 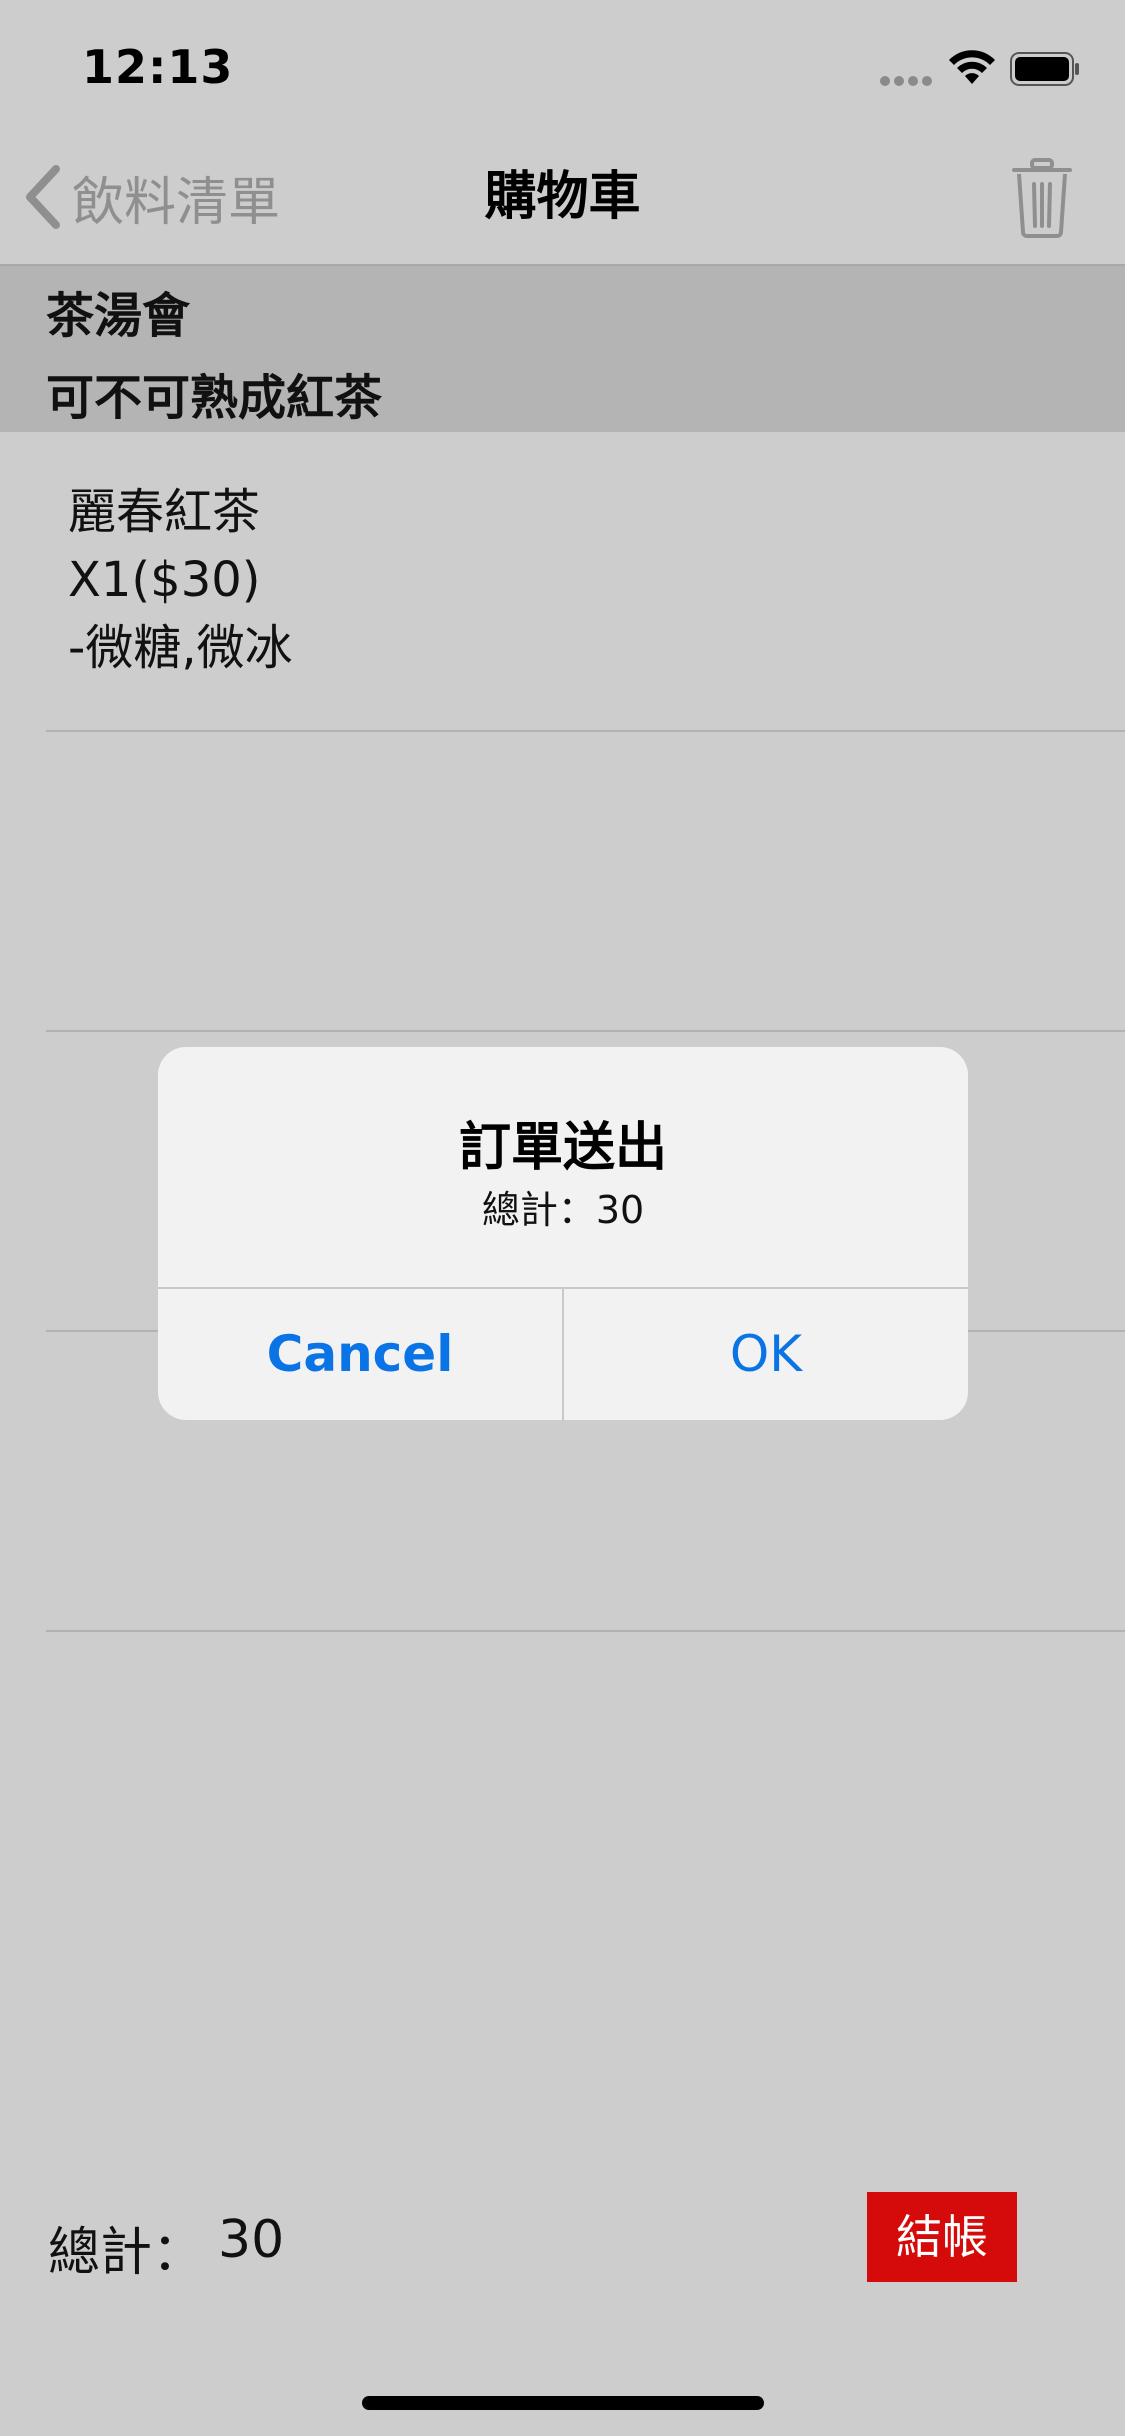 What do you see at coordinates (766, 1354) in the screenshot?
I see `ok-button: OK` at bounding box center [766, 1354].